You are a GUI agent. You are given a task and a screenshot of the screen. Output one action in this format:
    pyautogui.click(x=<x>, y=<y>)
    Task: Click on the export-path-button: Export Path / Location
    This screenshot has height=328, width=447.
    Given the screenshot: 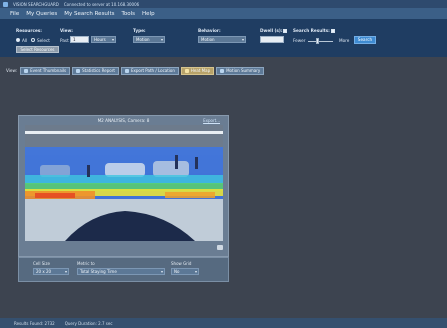 What is the action you would take?
    pyautogui.click(x=149, y=70)
    